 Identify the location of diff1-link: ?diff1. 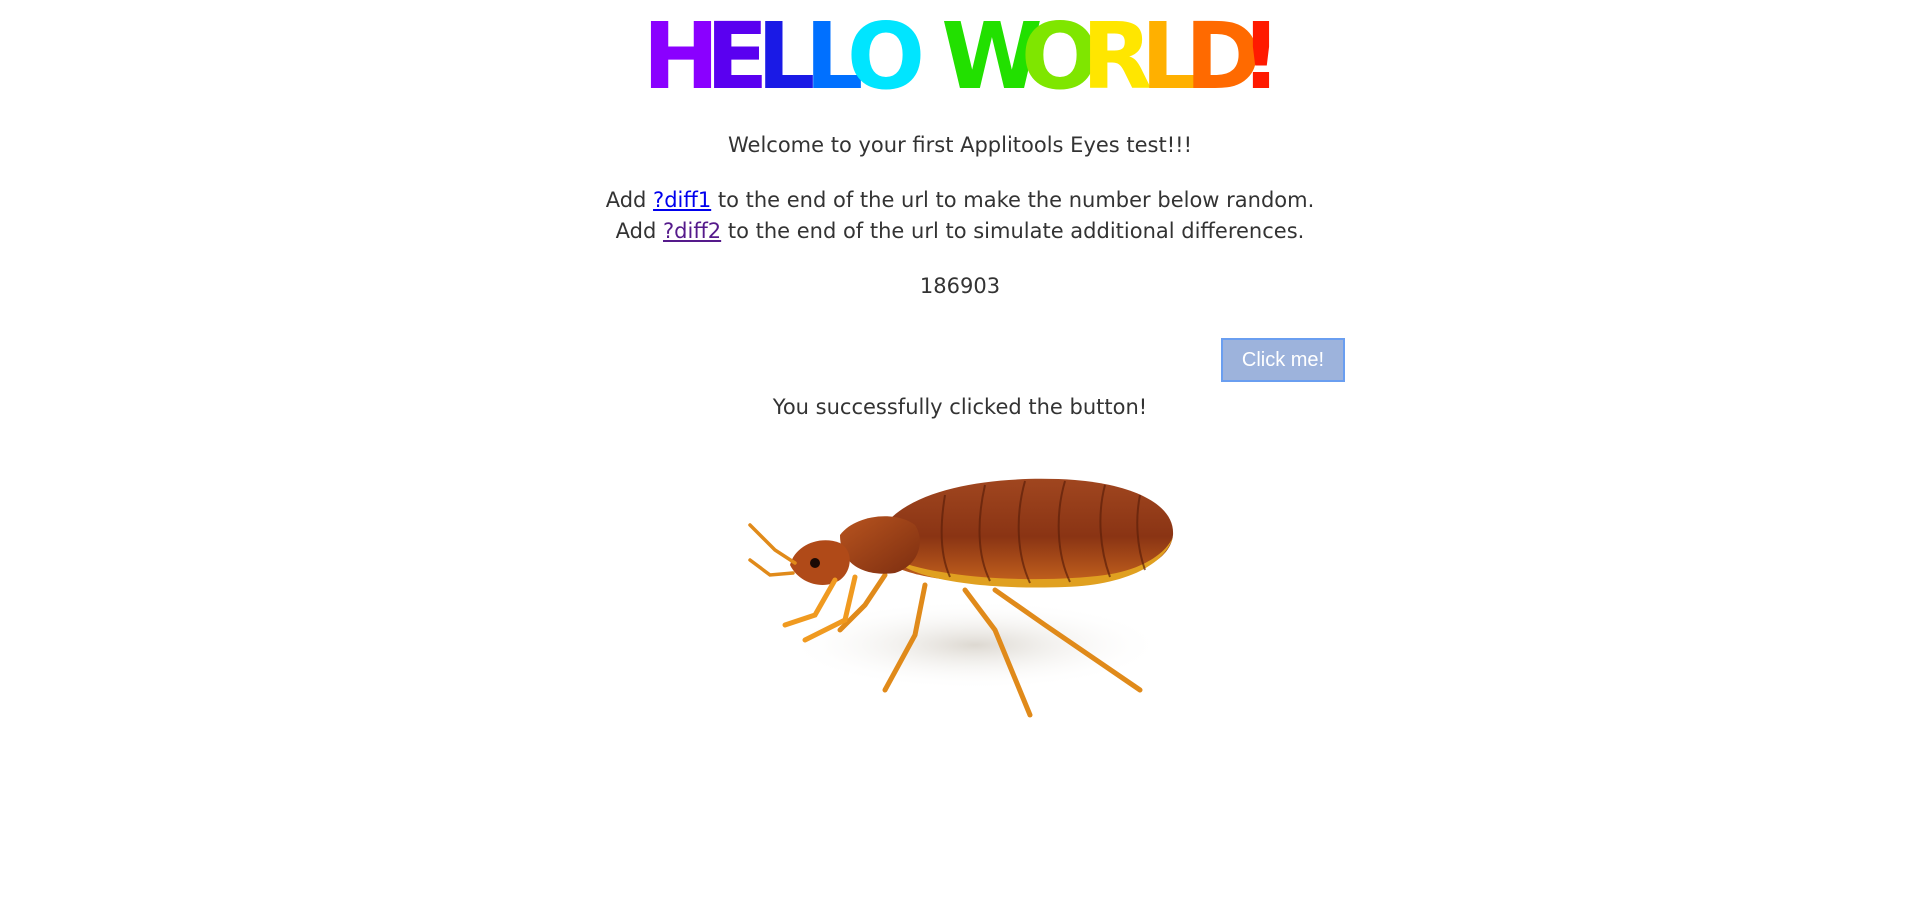
(682, 200).